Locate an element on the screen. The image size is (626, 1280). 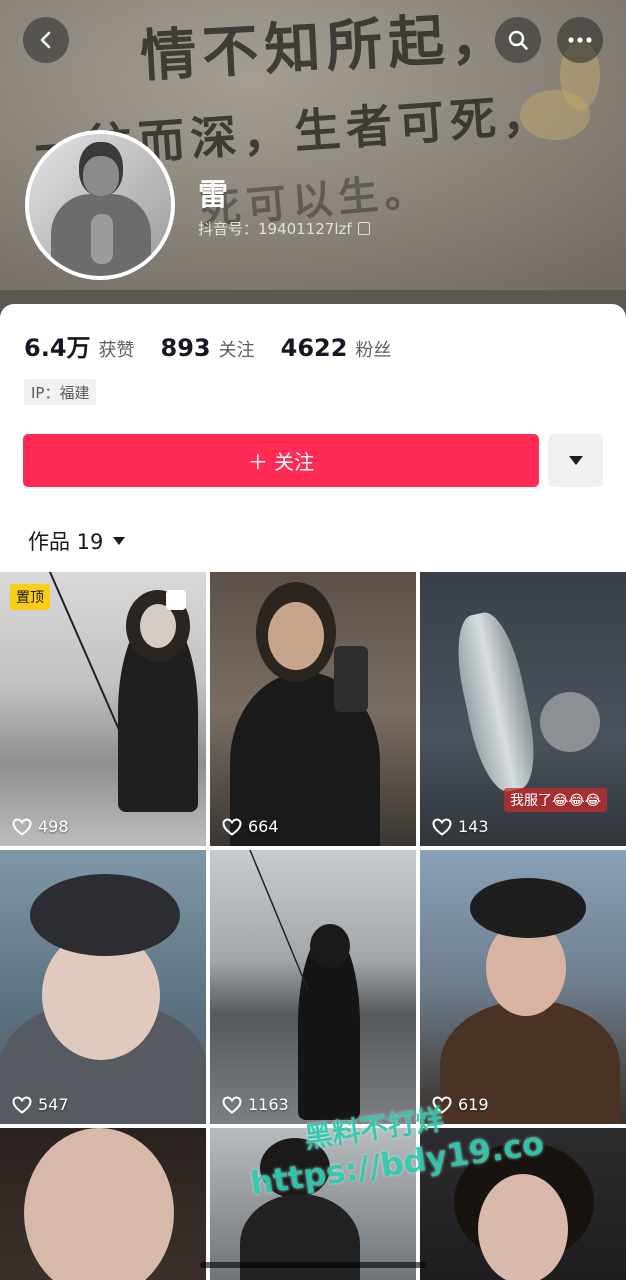
reel is located at coordinates (570, 722).